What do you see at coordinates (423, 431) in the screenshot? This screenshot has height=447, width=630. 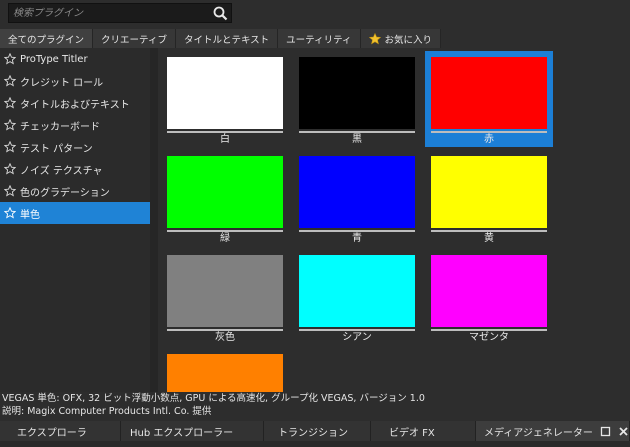 I see `tab-video-fx: ビデオ FX` at bounding box center [423, 431].